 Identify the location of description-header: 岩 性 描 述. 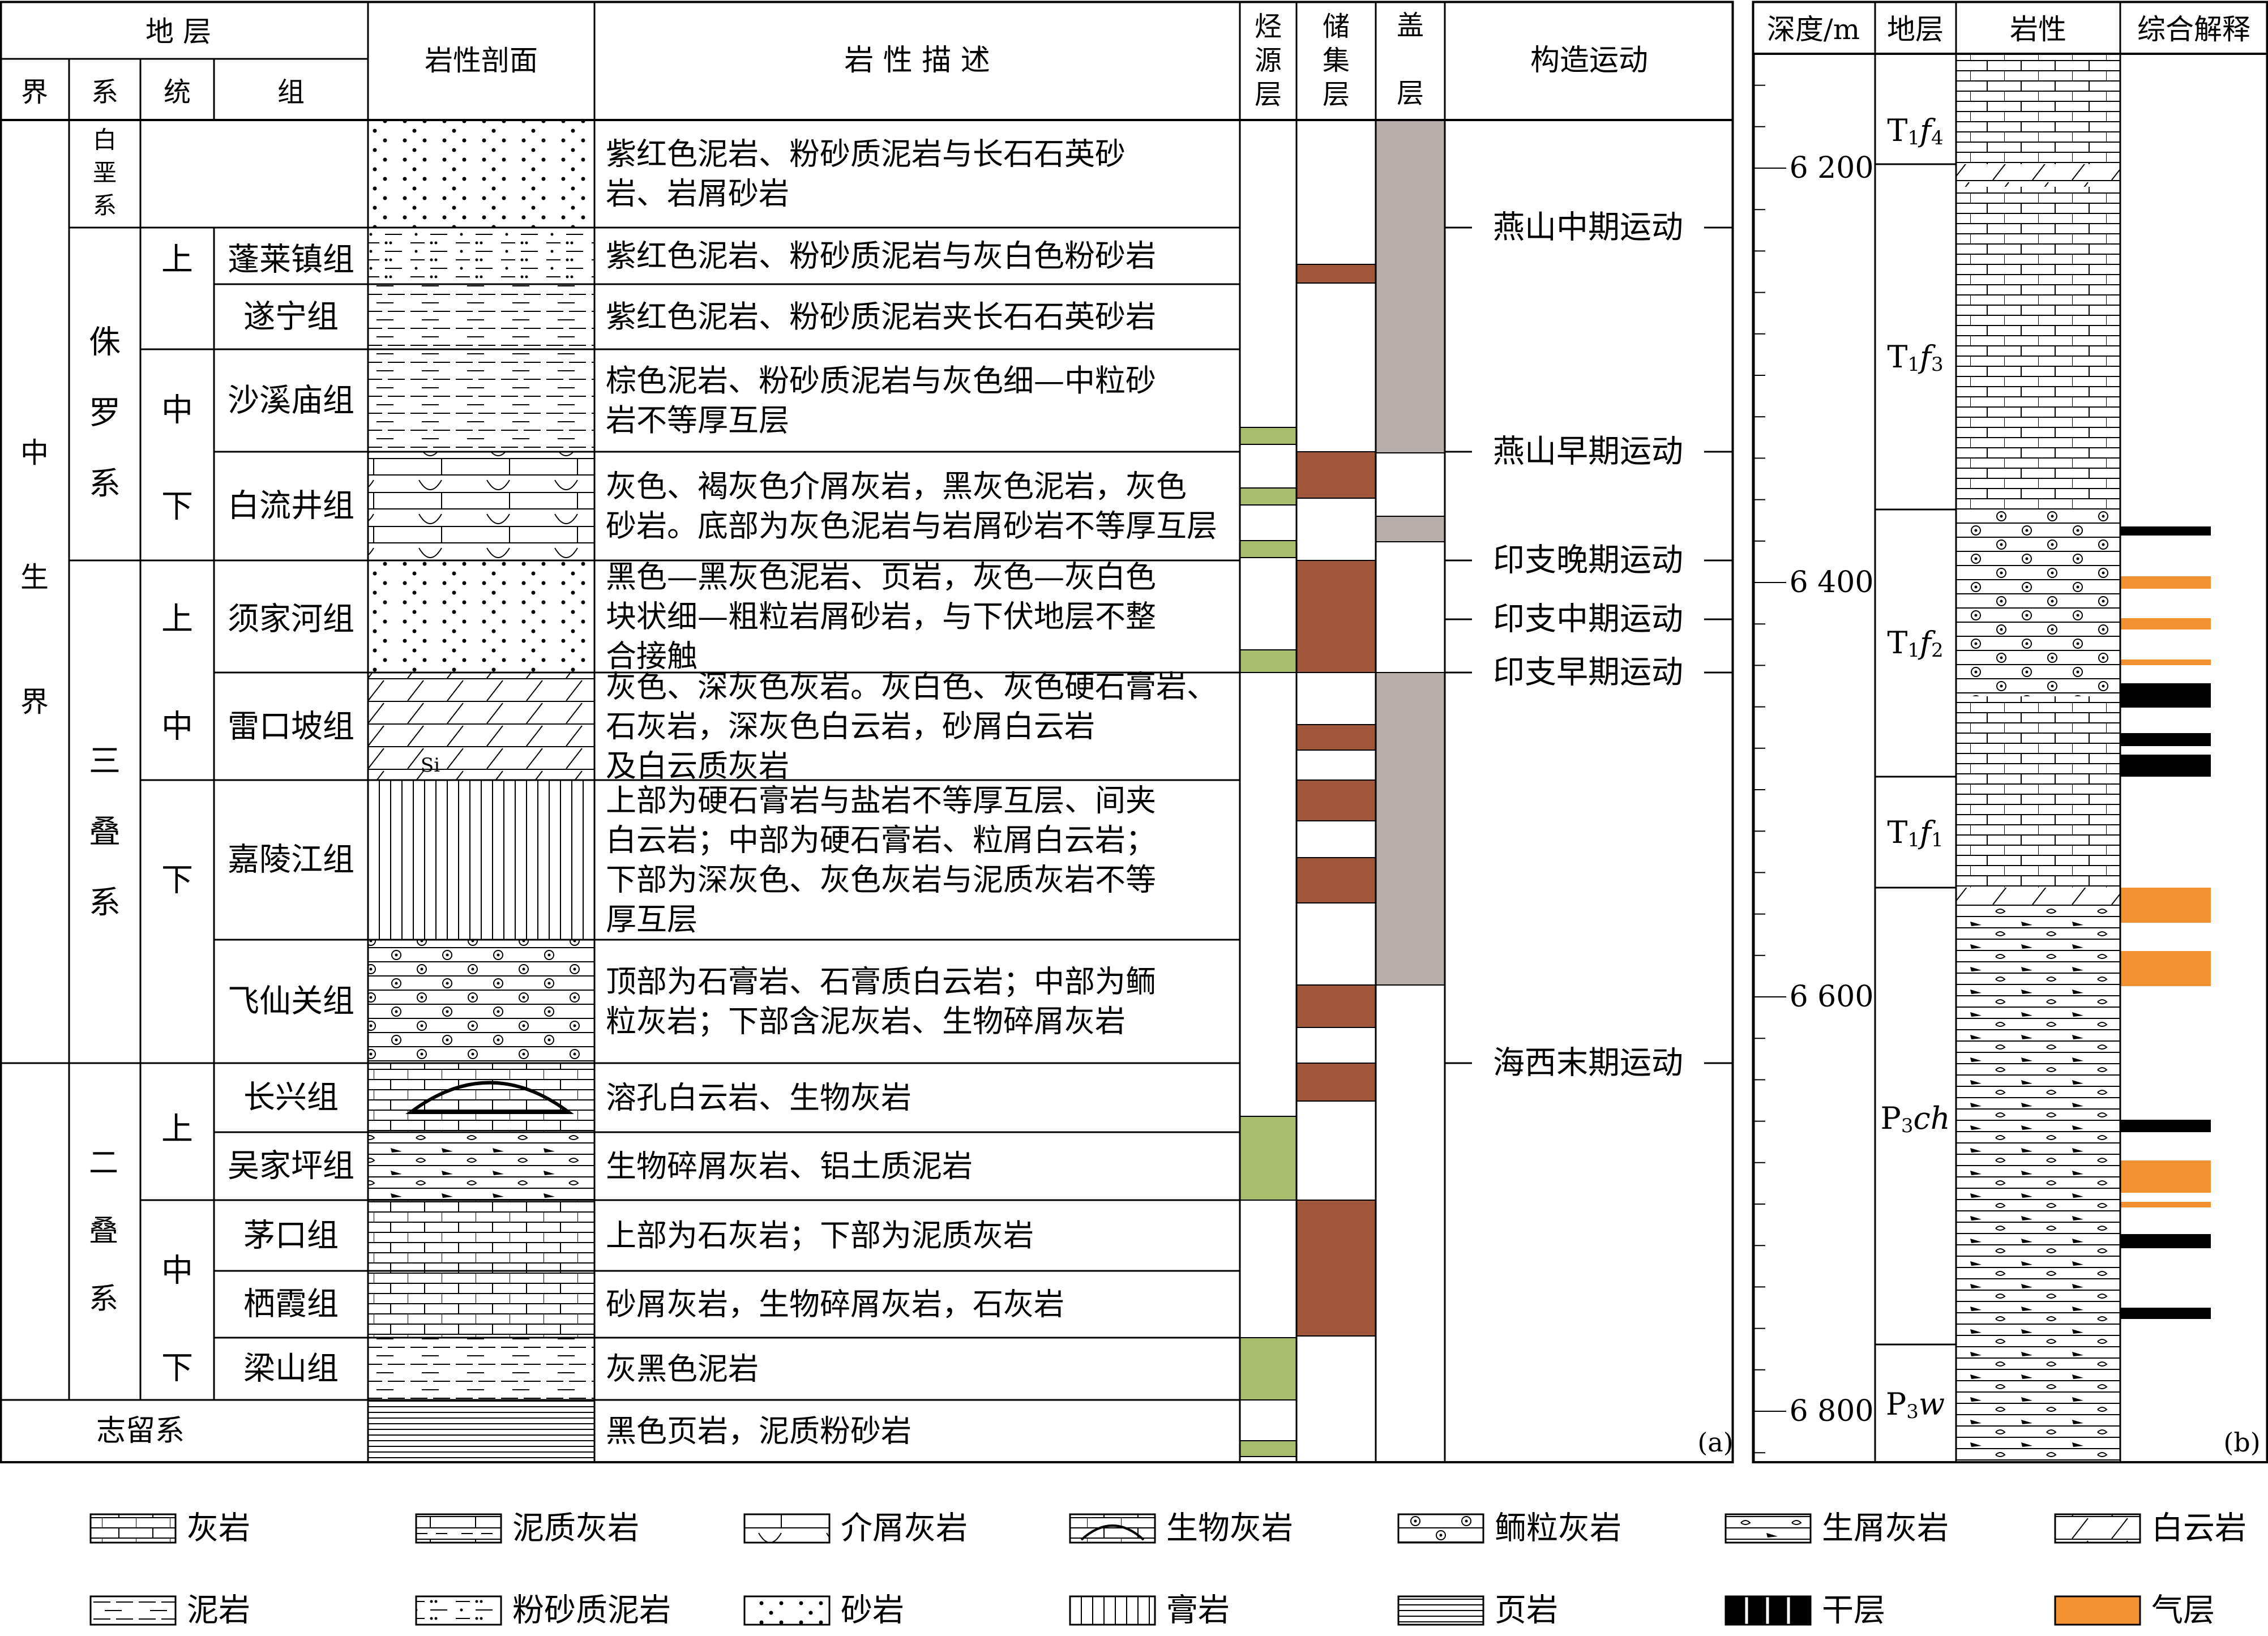
(917, 61).